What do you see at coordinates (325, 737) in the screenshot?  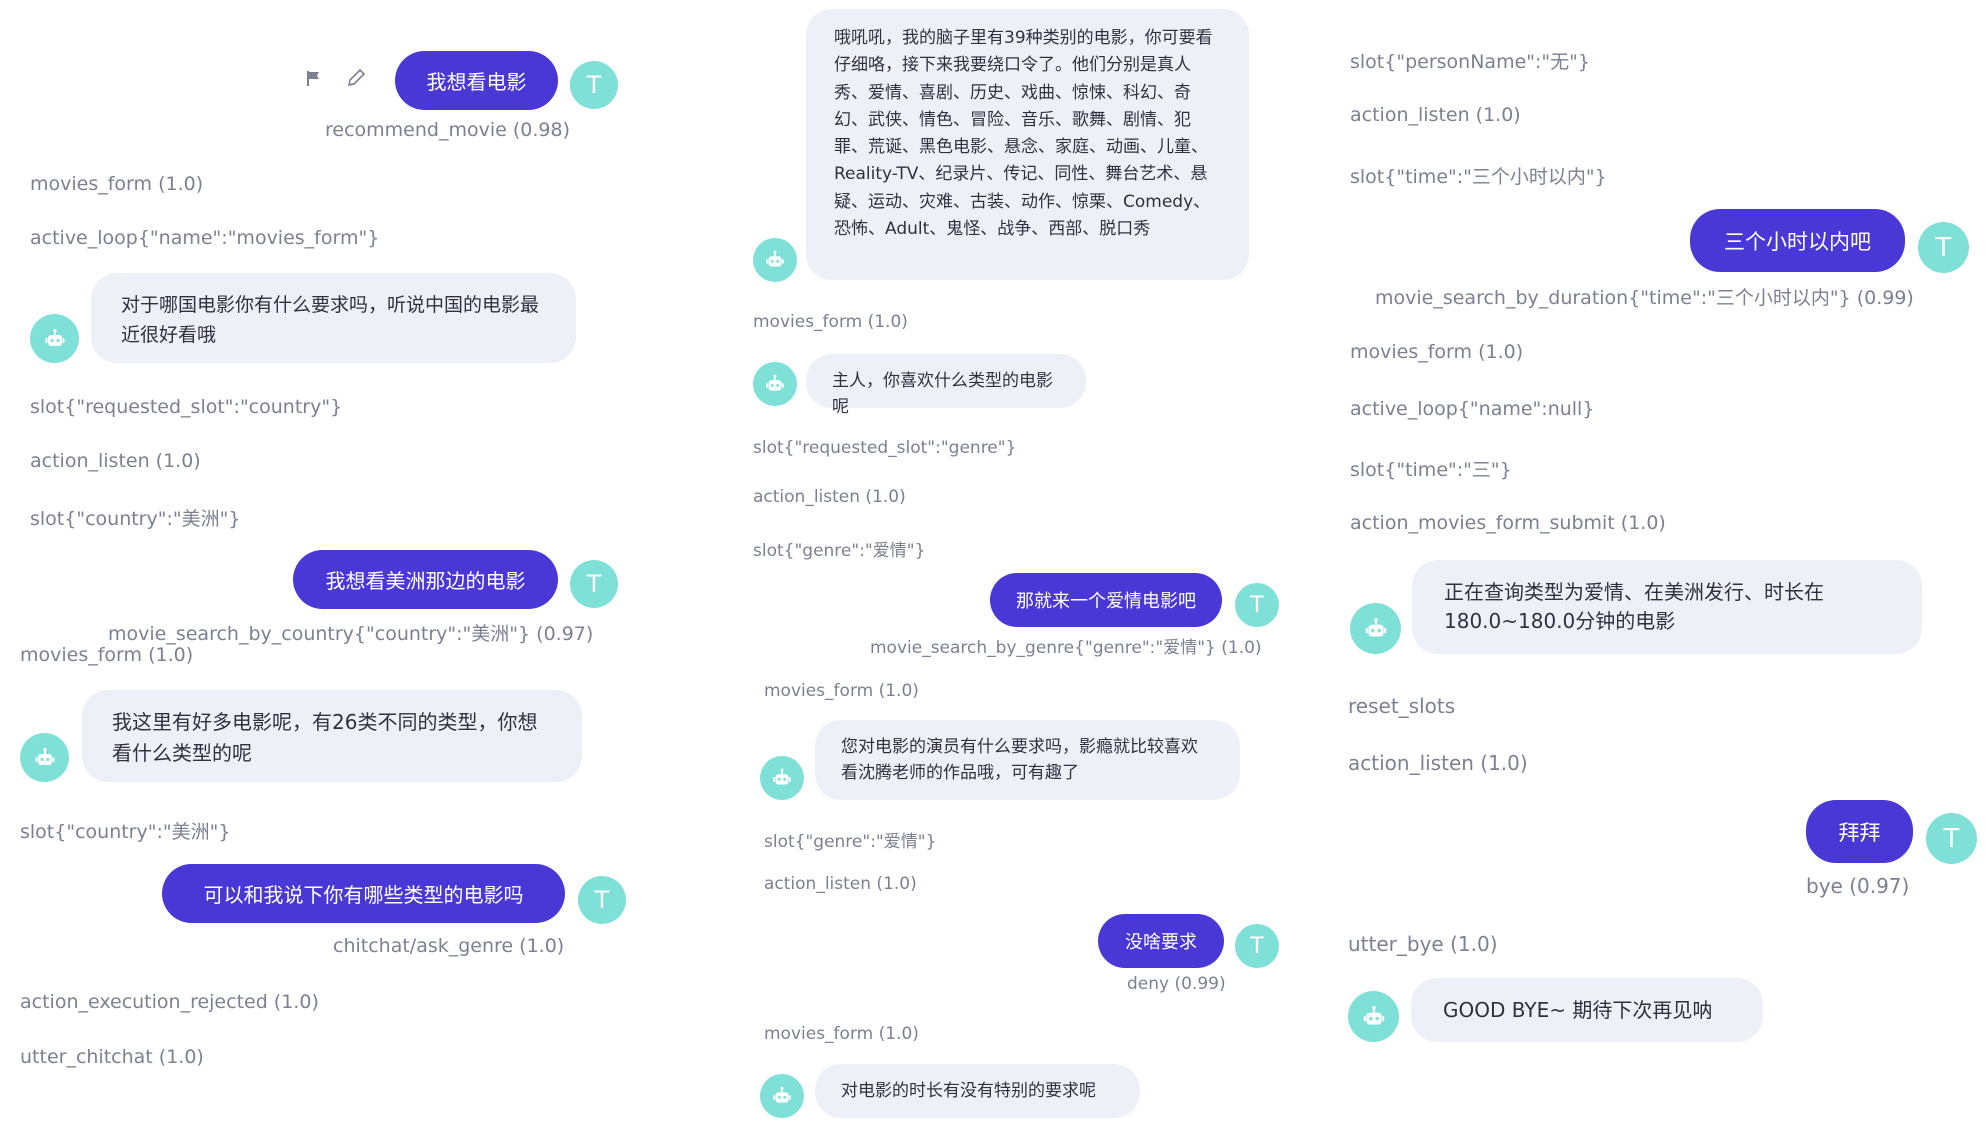 I see `bot-message-text: 我这里有好多电影呢，有26类不同的类型，你想看什么类型的呢` at bounding box center [325, 737].